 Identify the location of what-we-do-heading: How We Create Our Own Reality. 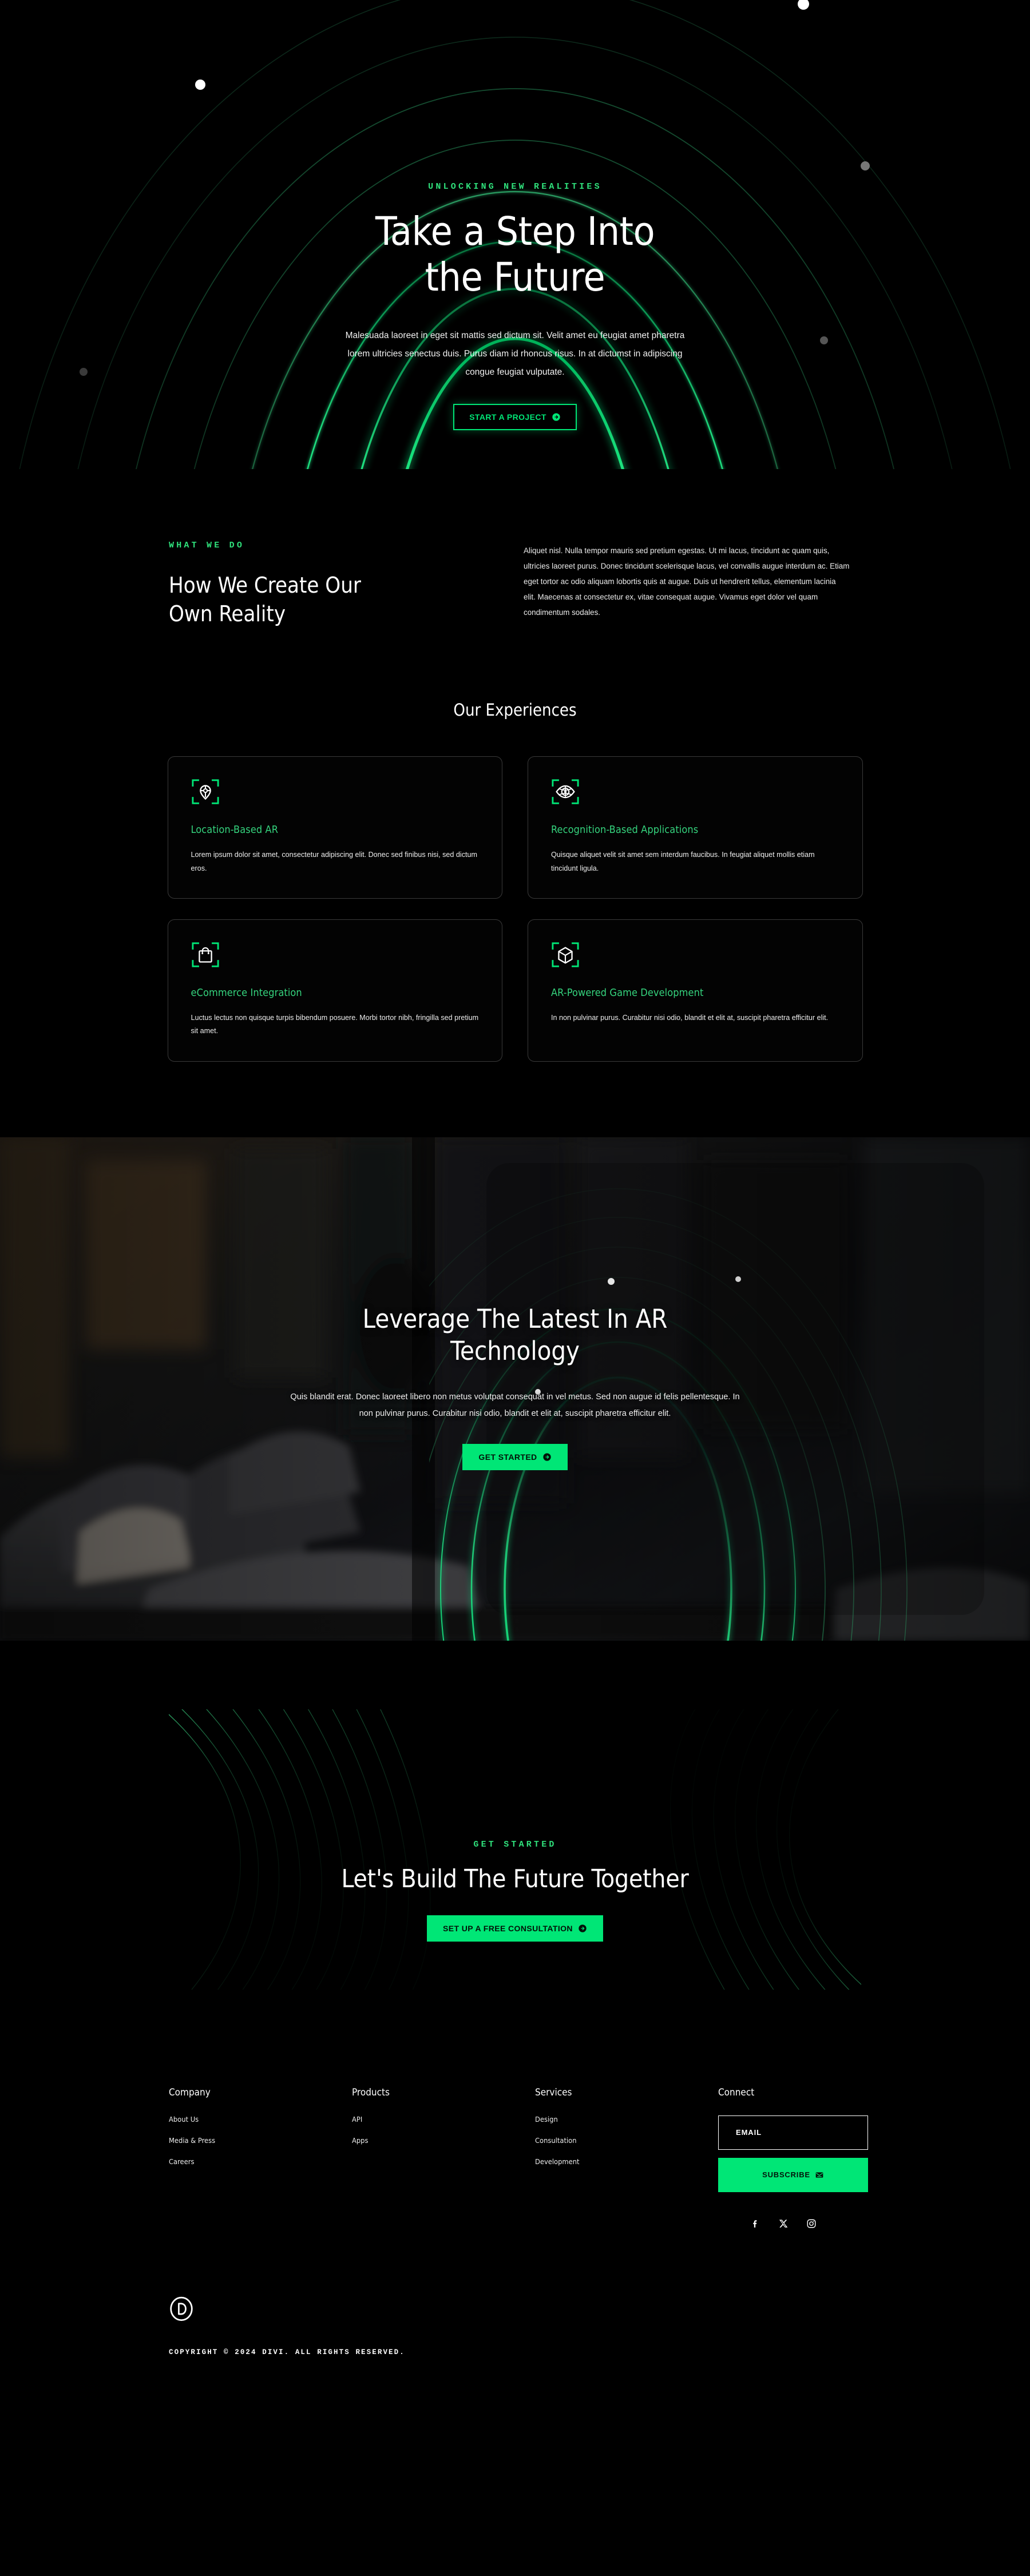
(346, 599).